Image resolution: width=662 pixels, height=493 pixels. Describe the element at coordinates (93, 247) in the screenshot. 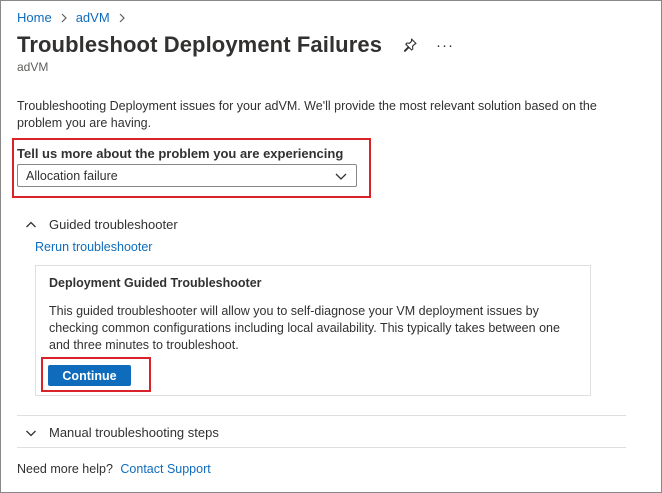

I see `rerun-troubleshooter-link: Rerun troubleshooter` at that location.